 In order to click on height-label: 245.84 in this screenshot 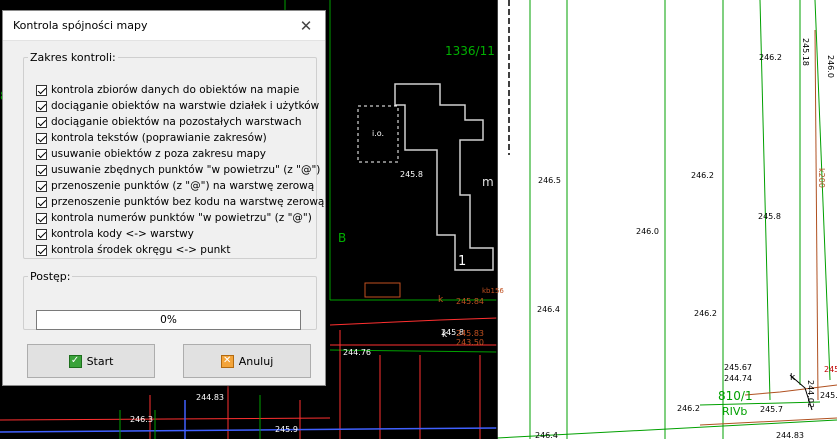, I will do `click(470, 301)`.